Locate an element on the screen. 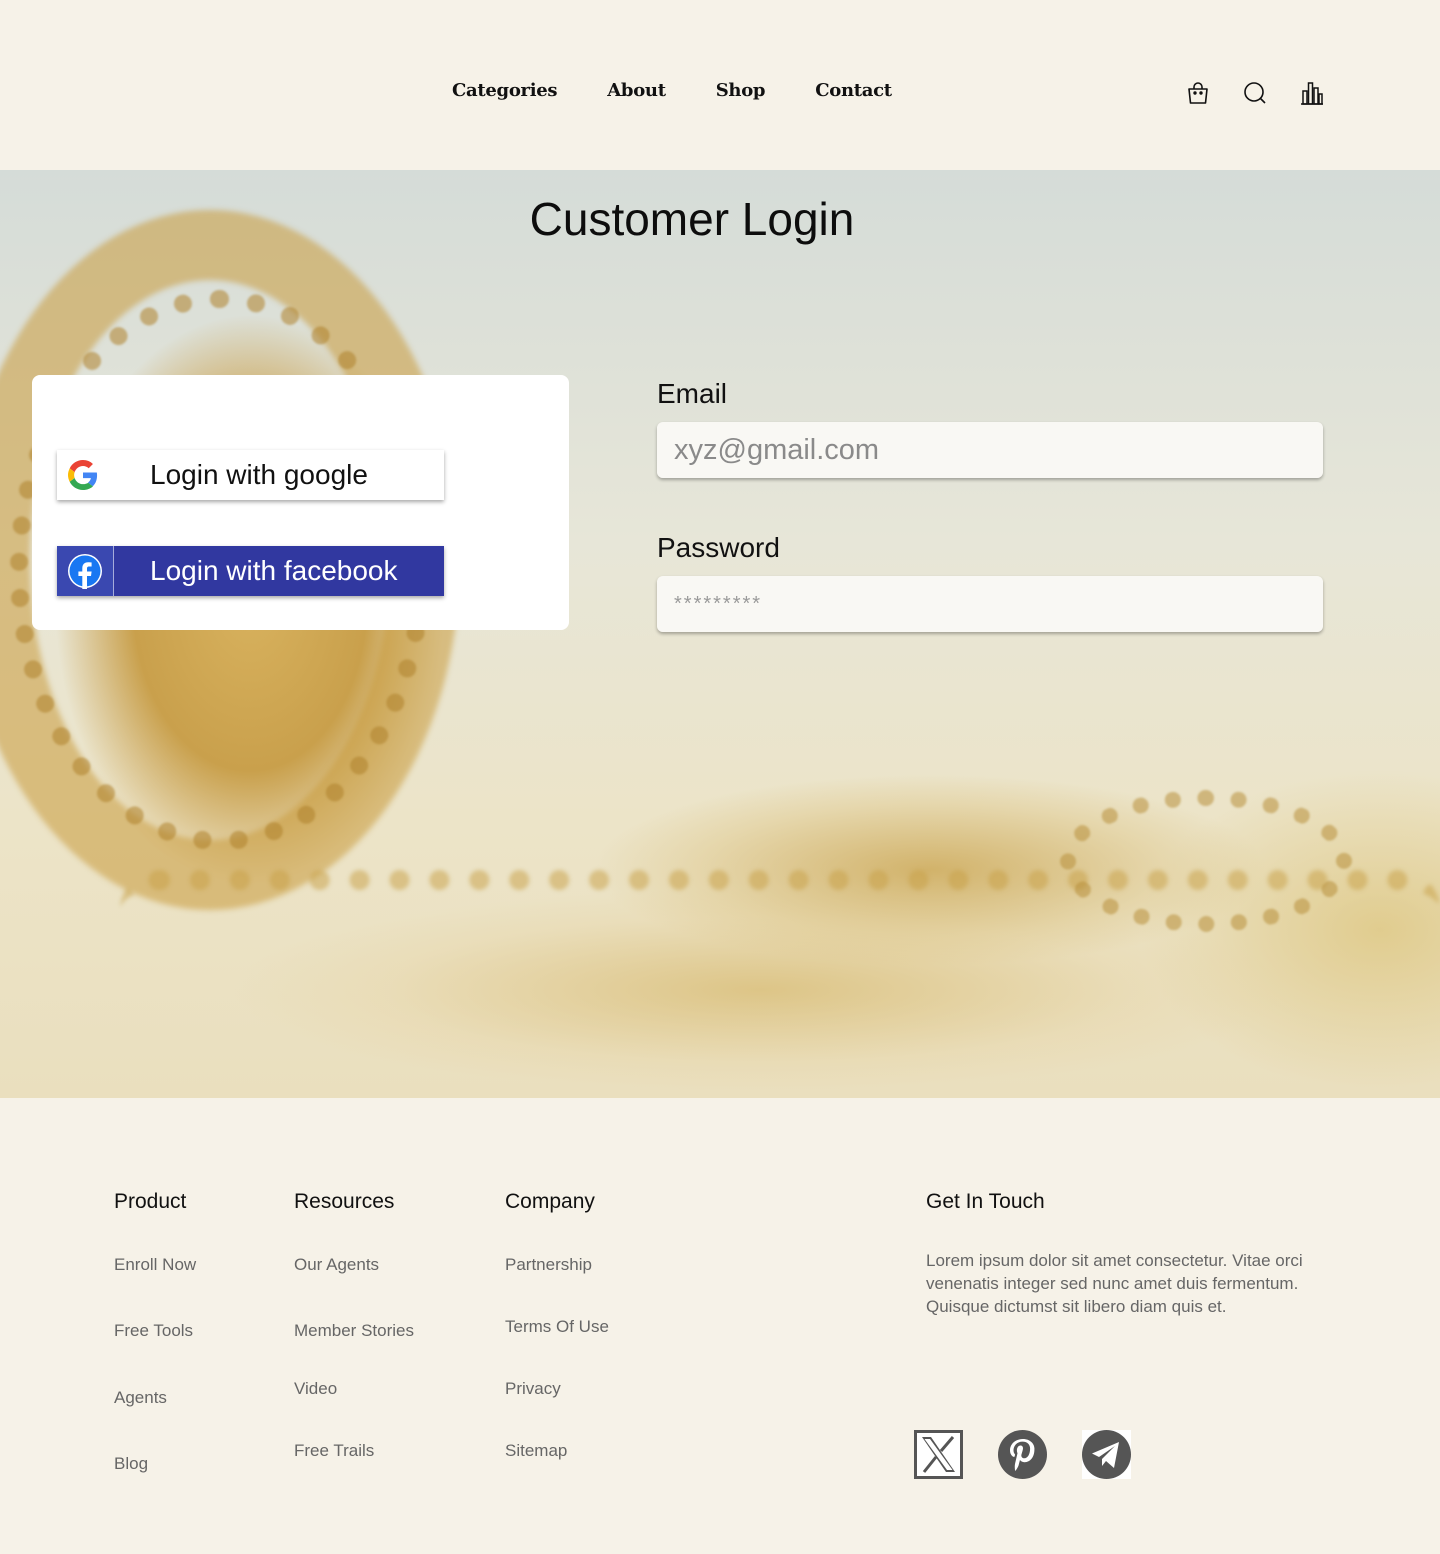 The width and height of the screenshot is (1440, 1554). nav-about: About is located at coordinates (636, 90).